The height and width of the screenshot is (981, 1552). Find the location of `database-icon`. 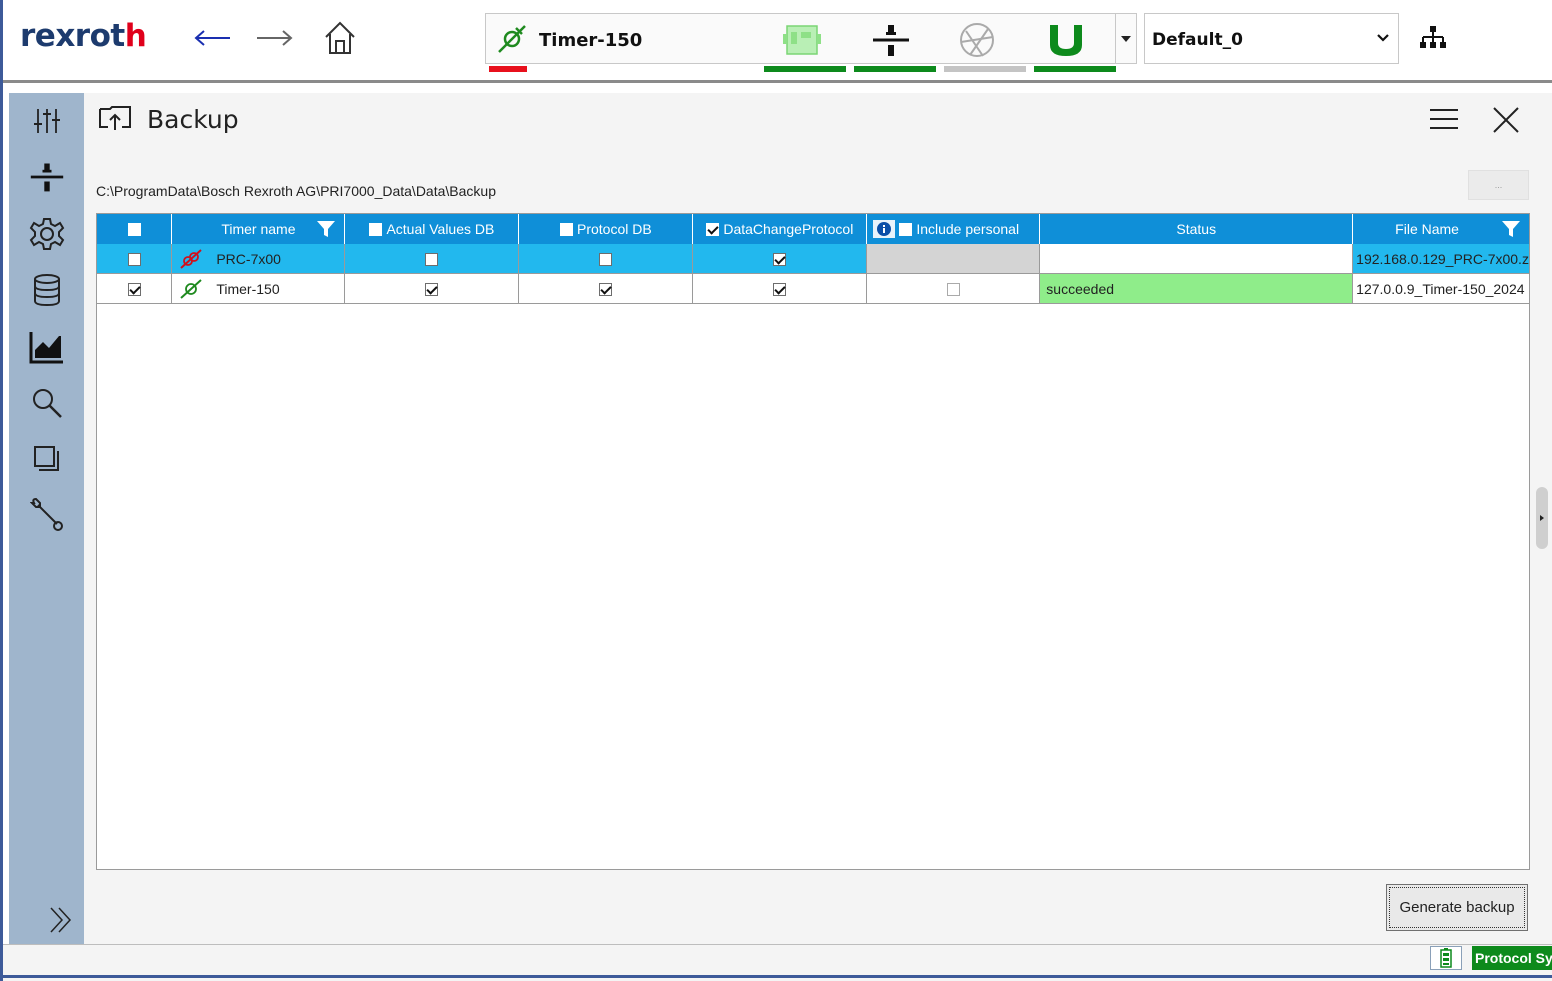

database-icon is located at coordinates (47, 290).